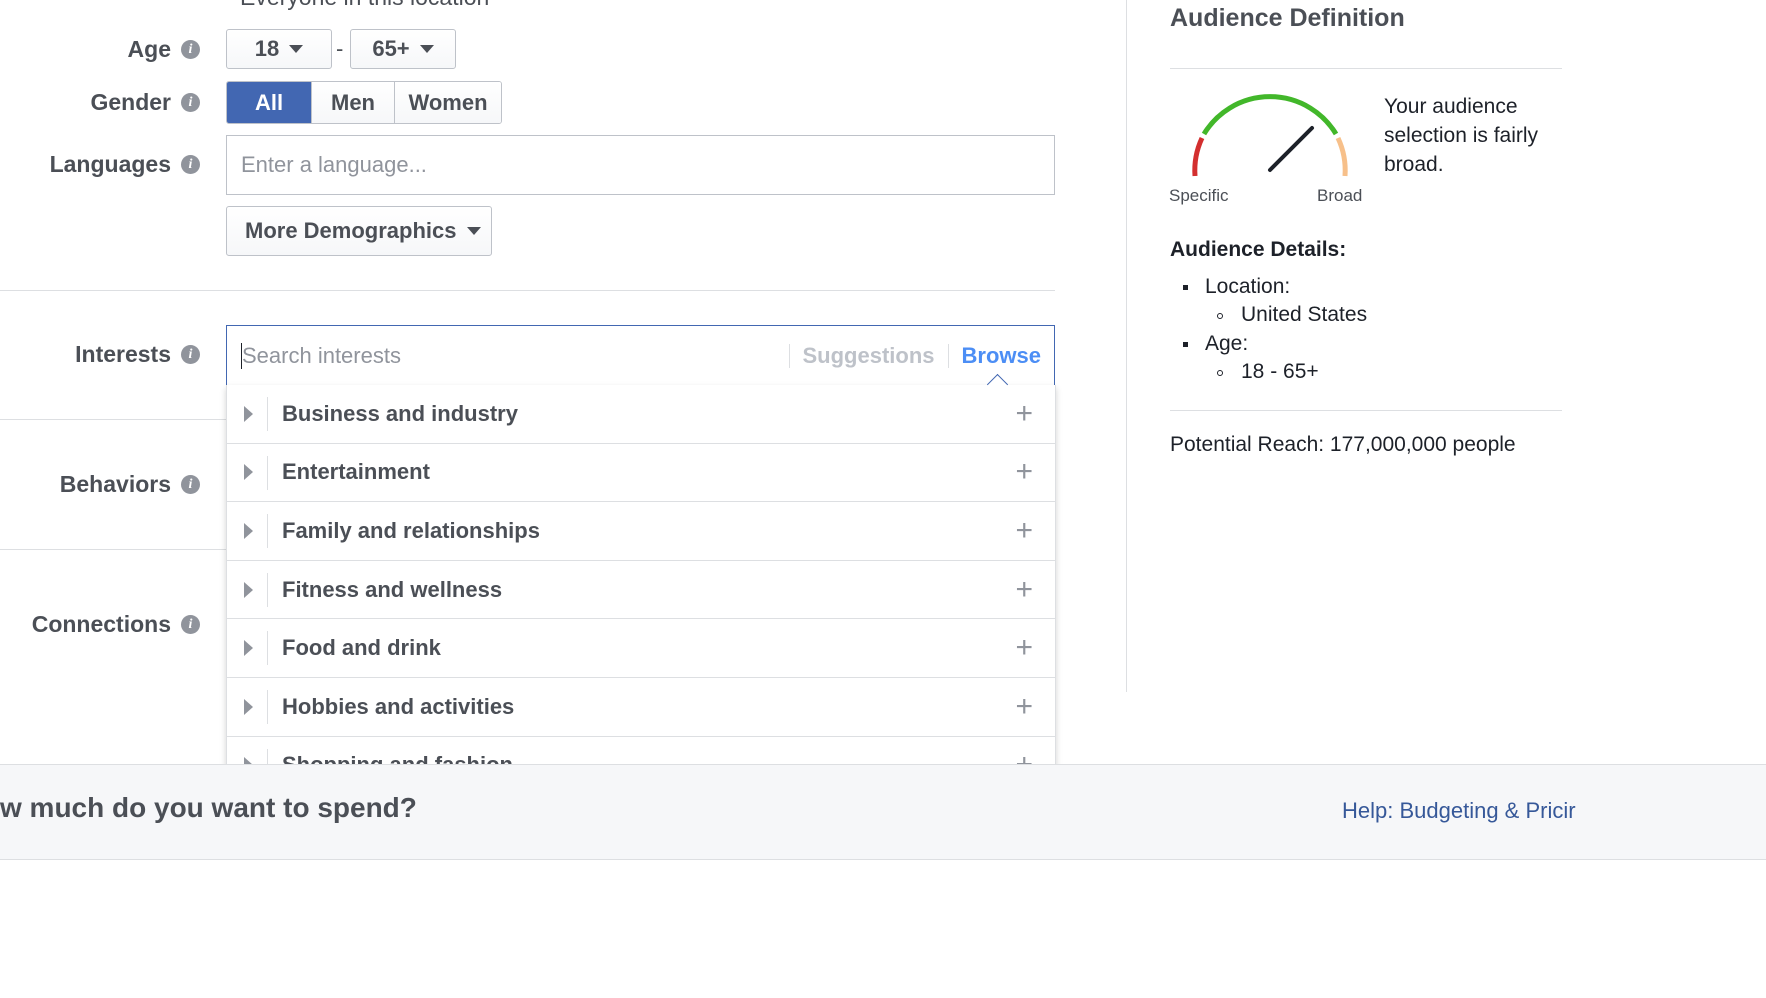 This screenshot has width=1766, height=998. I want to click on gauge-broad-arc, so click(1341, 156).